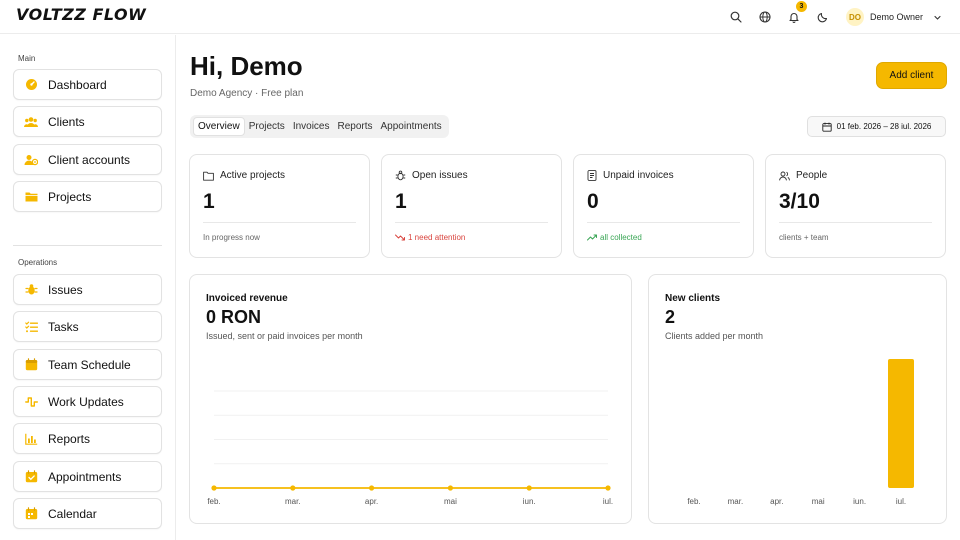  I want to click on sidebar-item-label: Issues, so click(65, 289).